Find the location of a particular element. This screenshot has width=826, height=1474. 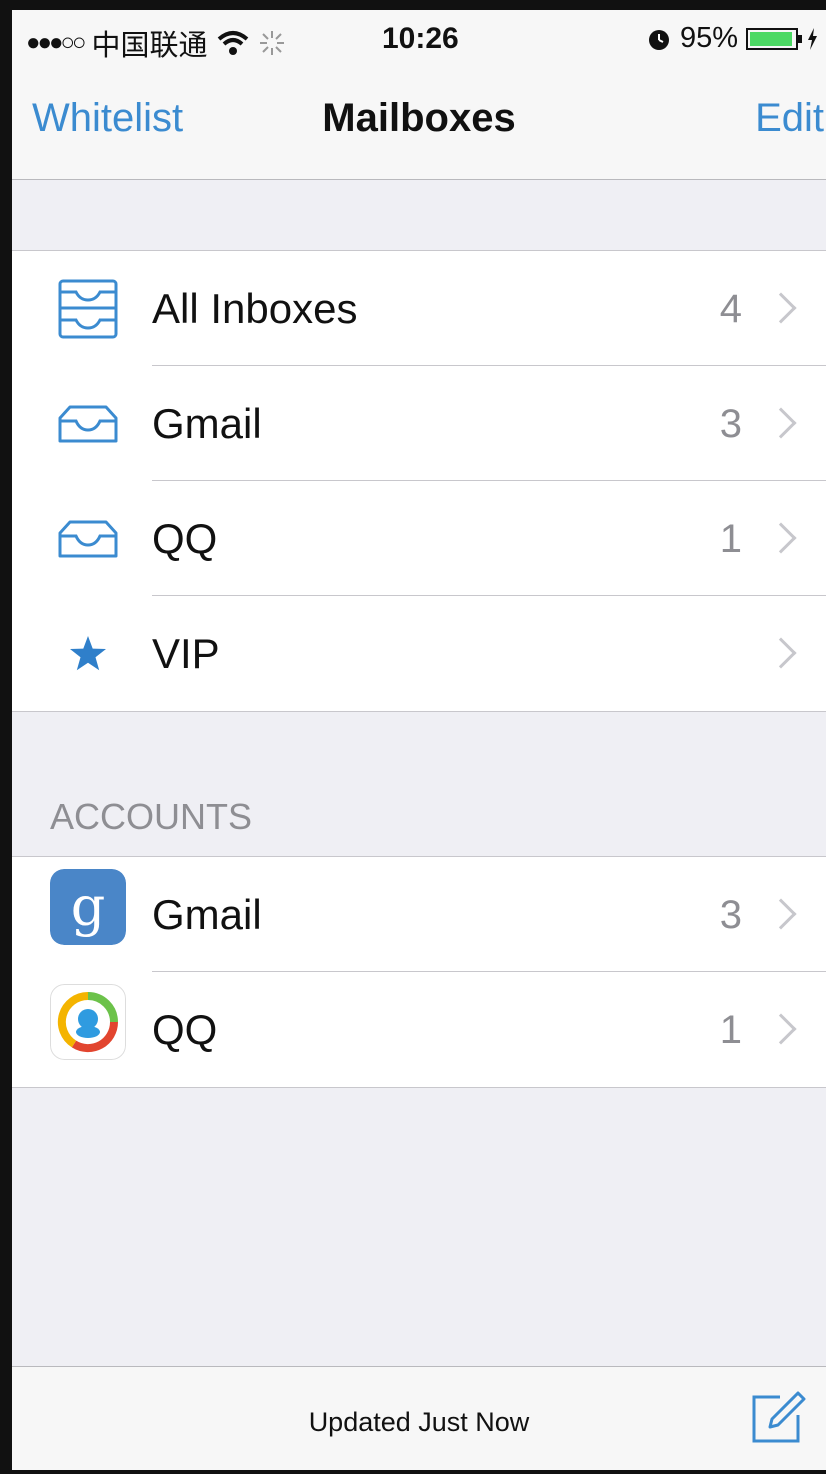

all-inboxes-icon is located at coordinates (88, 309).